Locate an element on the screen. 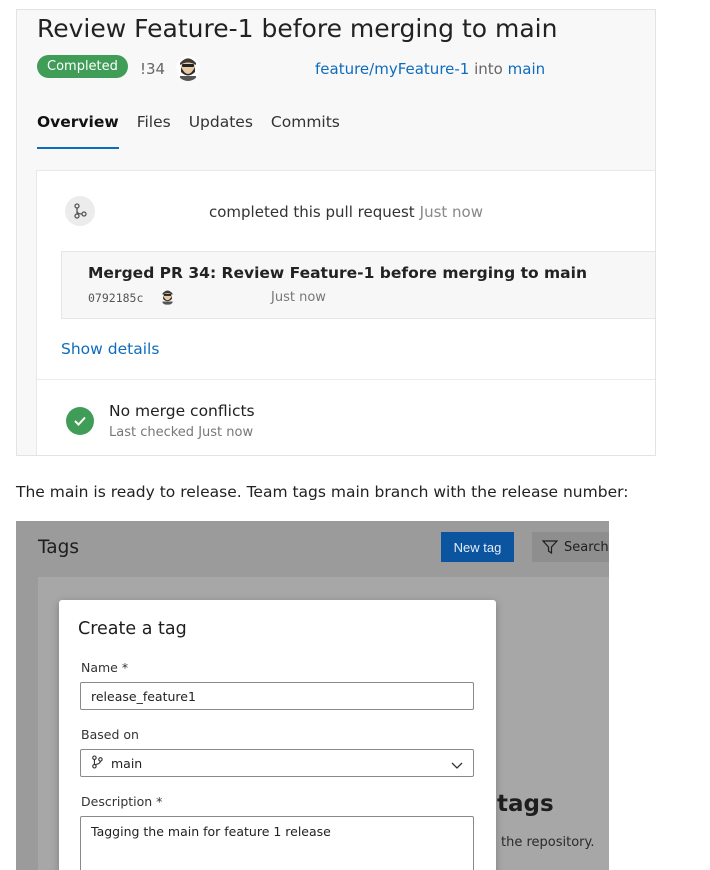 The height and width of the screenshot is (870, 710). tab-updates: Updates is located at coordinates (221, 131).